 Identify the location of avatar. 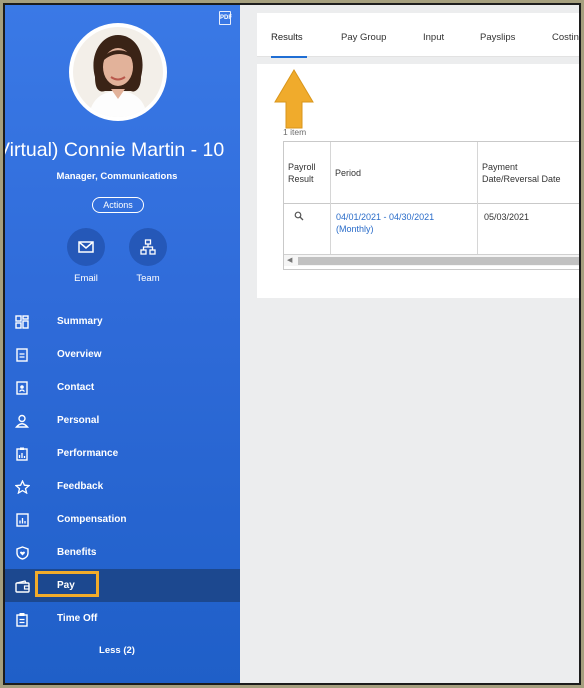
(118, 72).